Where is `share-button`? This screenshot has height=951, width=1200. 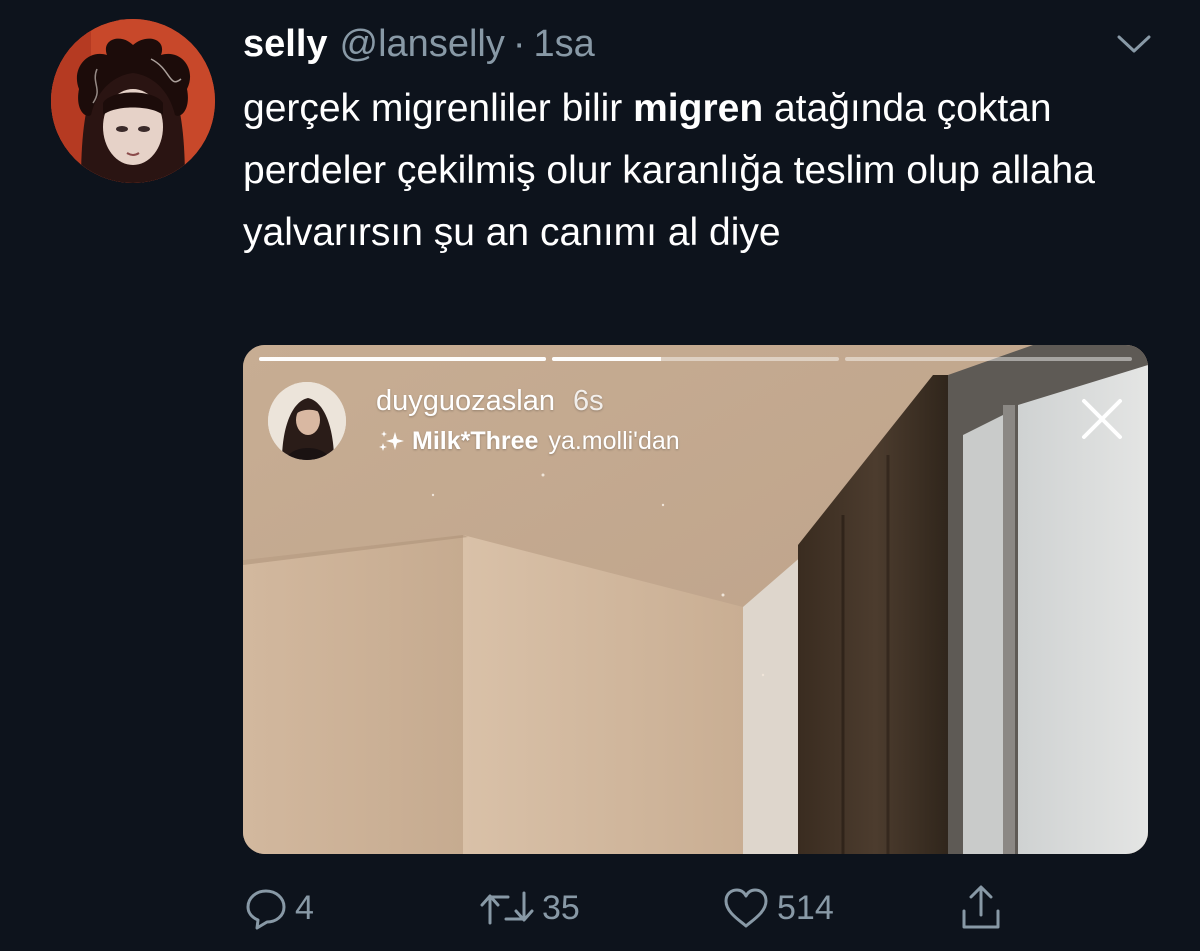 share-button is located at coordinates (984, 908).